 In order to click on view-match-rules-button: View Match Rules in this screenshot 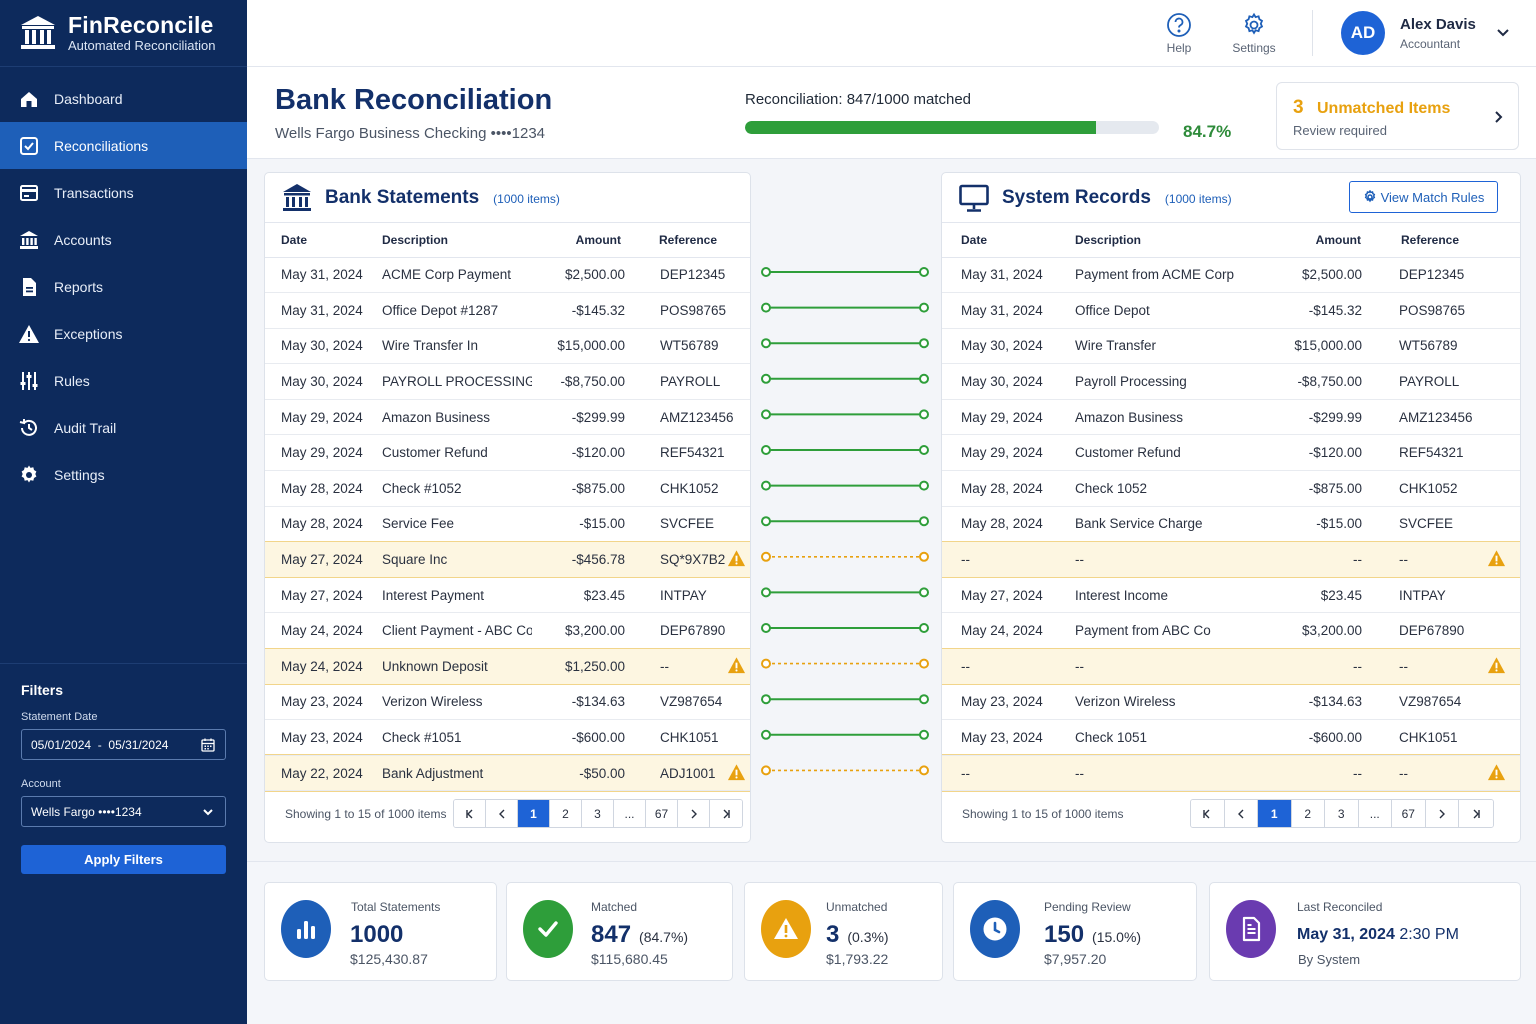, I will do `click(1423, 197)`.